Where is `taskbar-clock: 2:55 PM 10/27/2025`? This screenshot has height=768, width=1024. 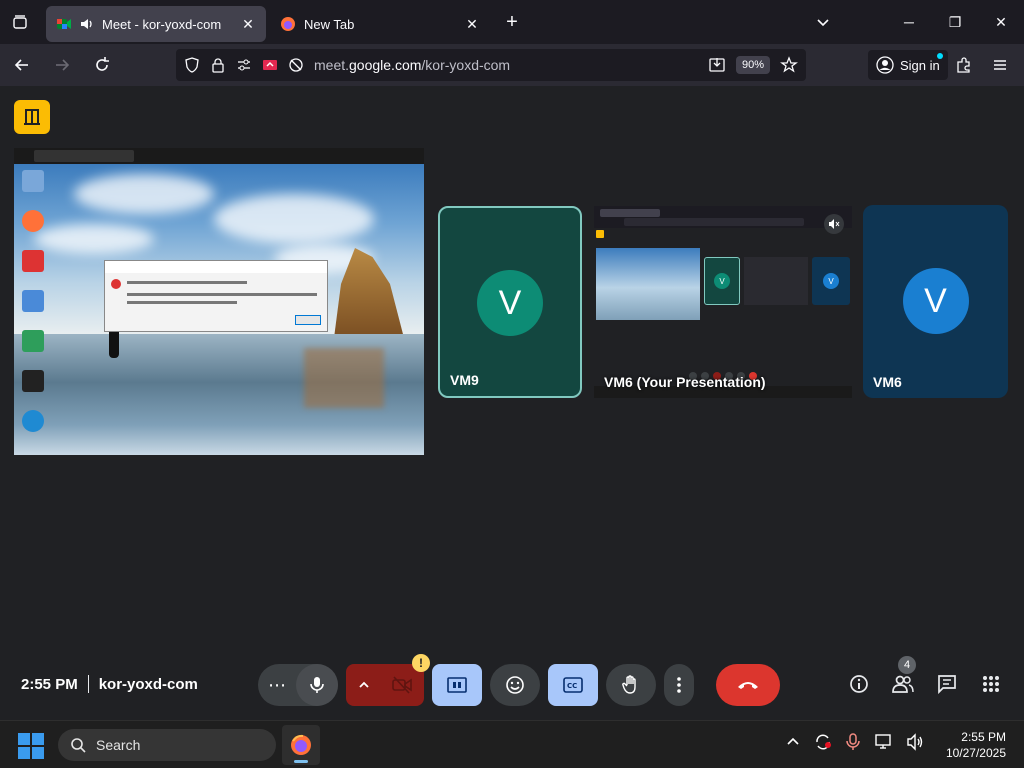 taskbar-clock: 2:55 PM 10/27/2025 is located at coordinates (976, 745).